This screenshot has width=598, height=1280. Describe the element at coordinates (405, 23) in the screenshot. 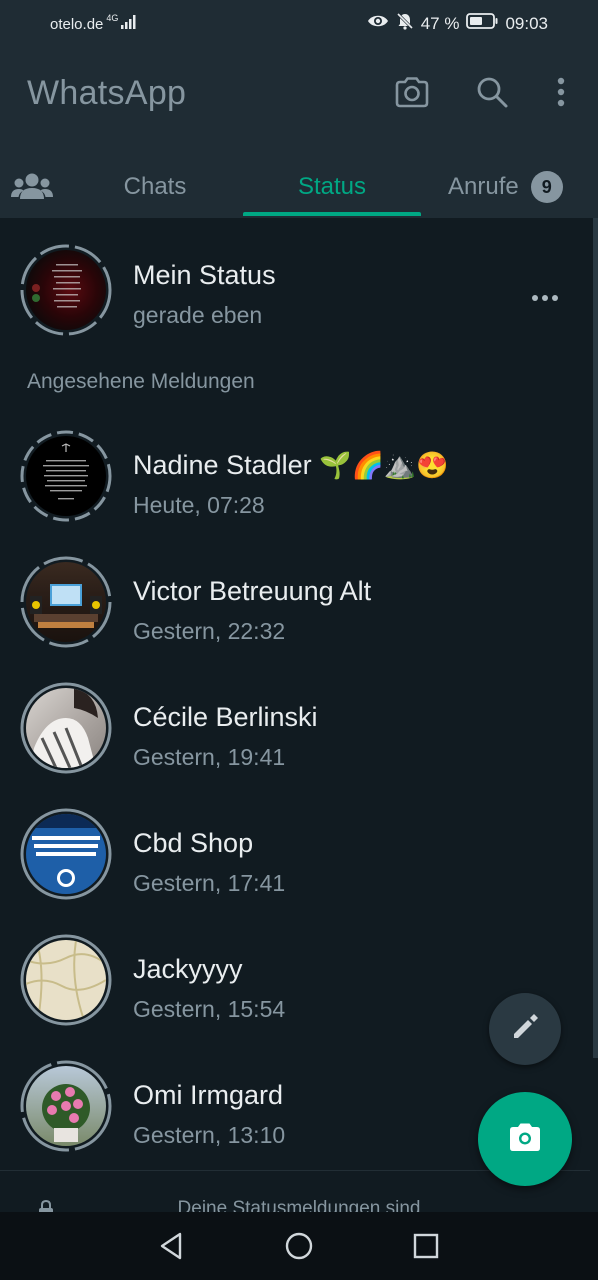

I see `mute-bell-icon` at that location.